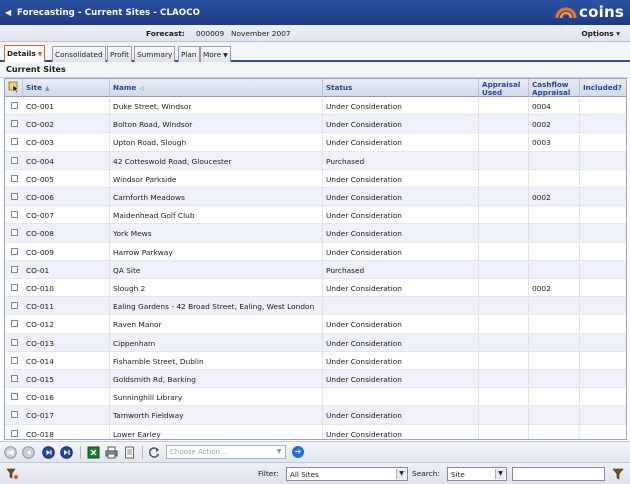 This screenshot has width=630, height=484. Describe the element at coordinates (155, 54) in the screenshot. I see `tab-summary: Summary` at that location.